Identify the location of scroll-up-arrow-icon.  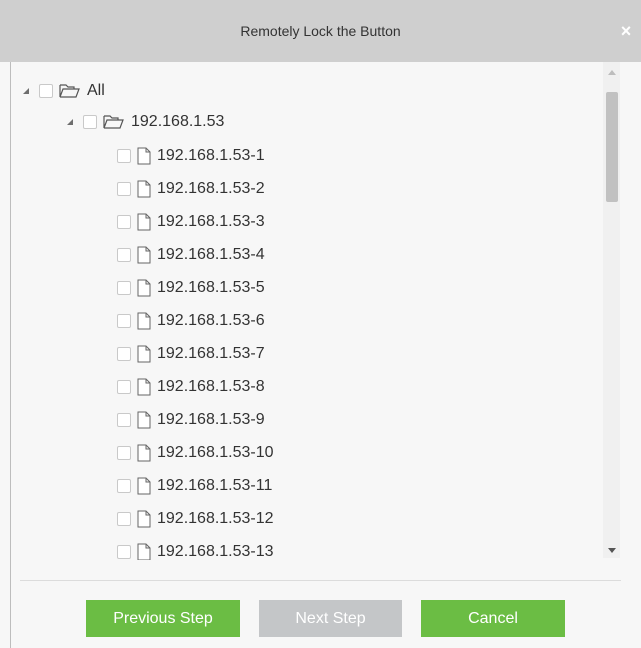
(611, 72).